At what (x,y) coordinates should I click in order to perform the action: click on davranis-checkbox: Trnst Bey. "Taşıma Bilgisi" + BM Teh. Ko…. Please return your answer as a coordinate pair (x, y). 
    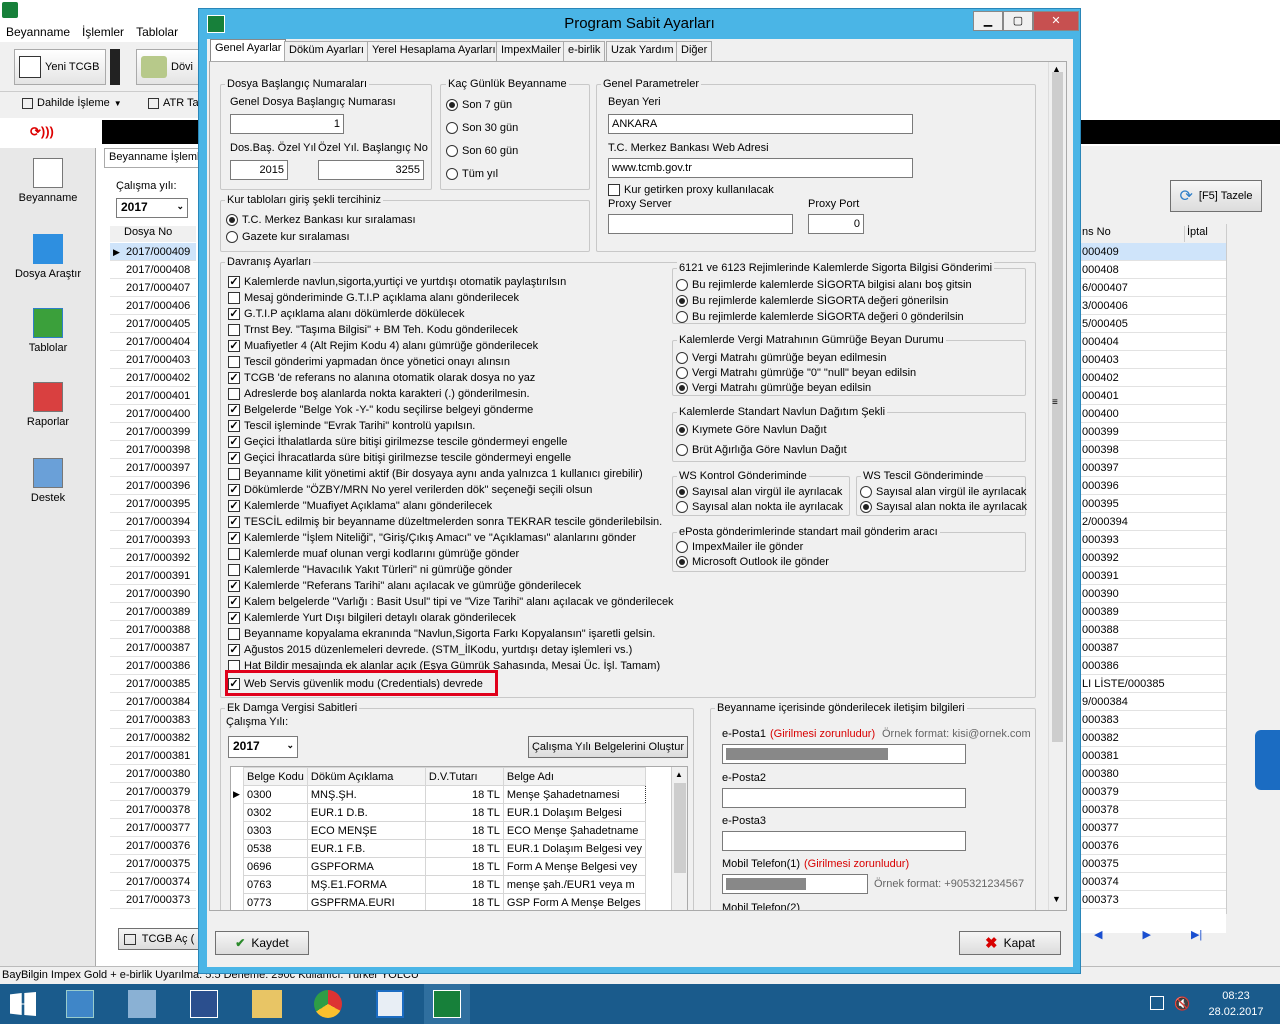
    Looking at the image, I should click on (373, 330).